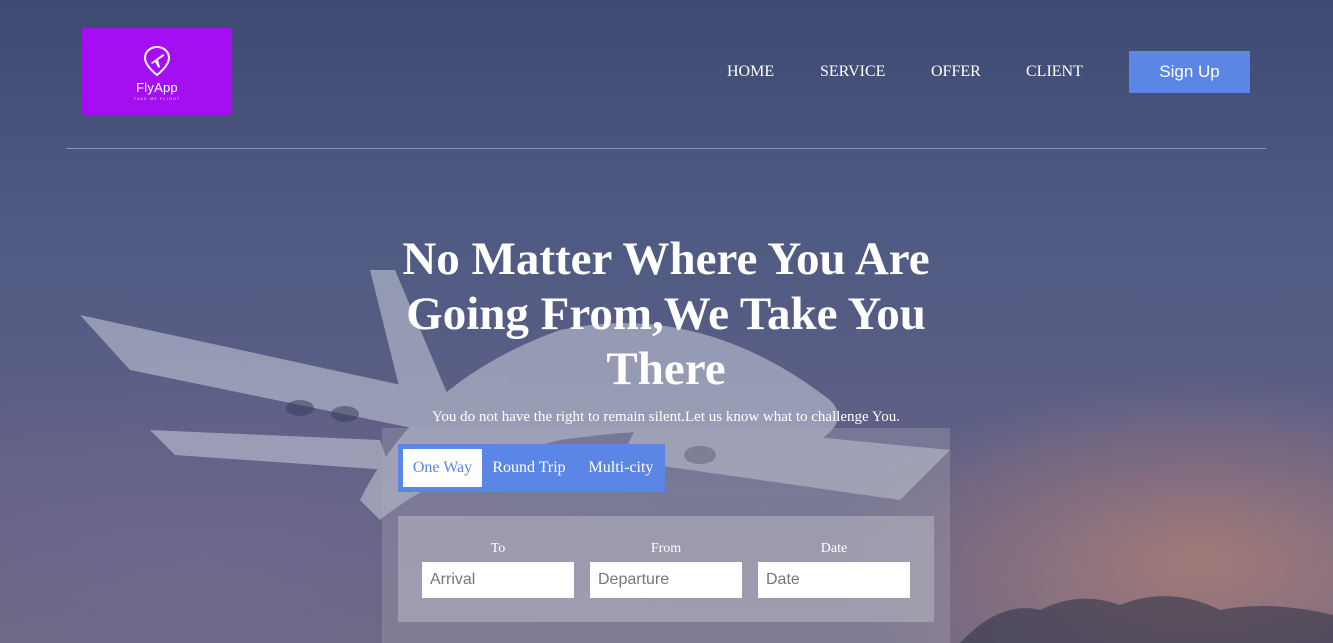  I want to click on nav-client: CLIENT, so click(1054, 72).